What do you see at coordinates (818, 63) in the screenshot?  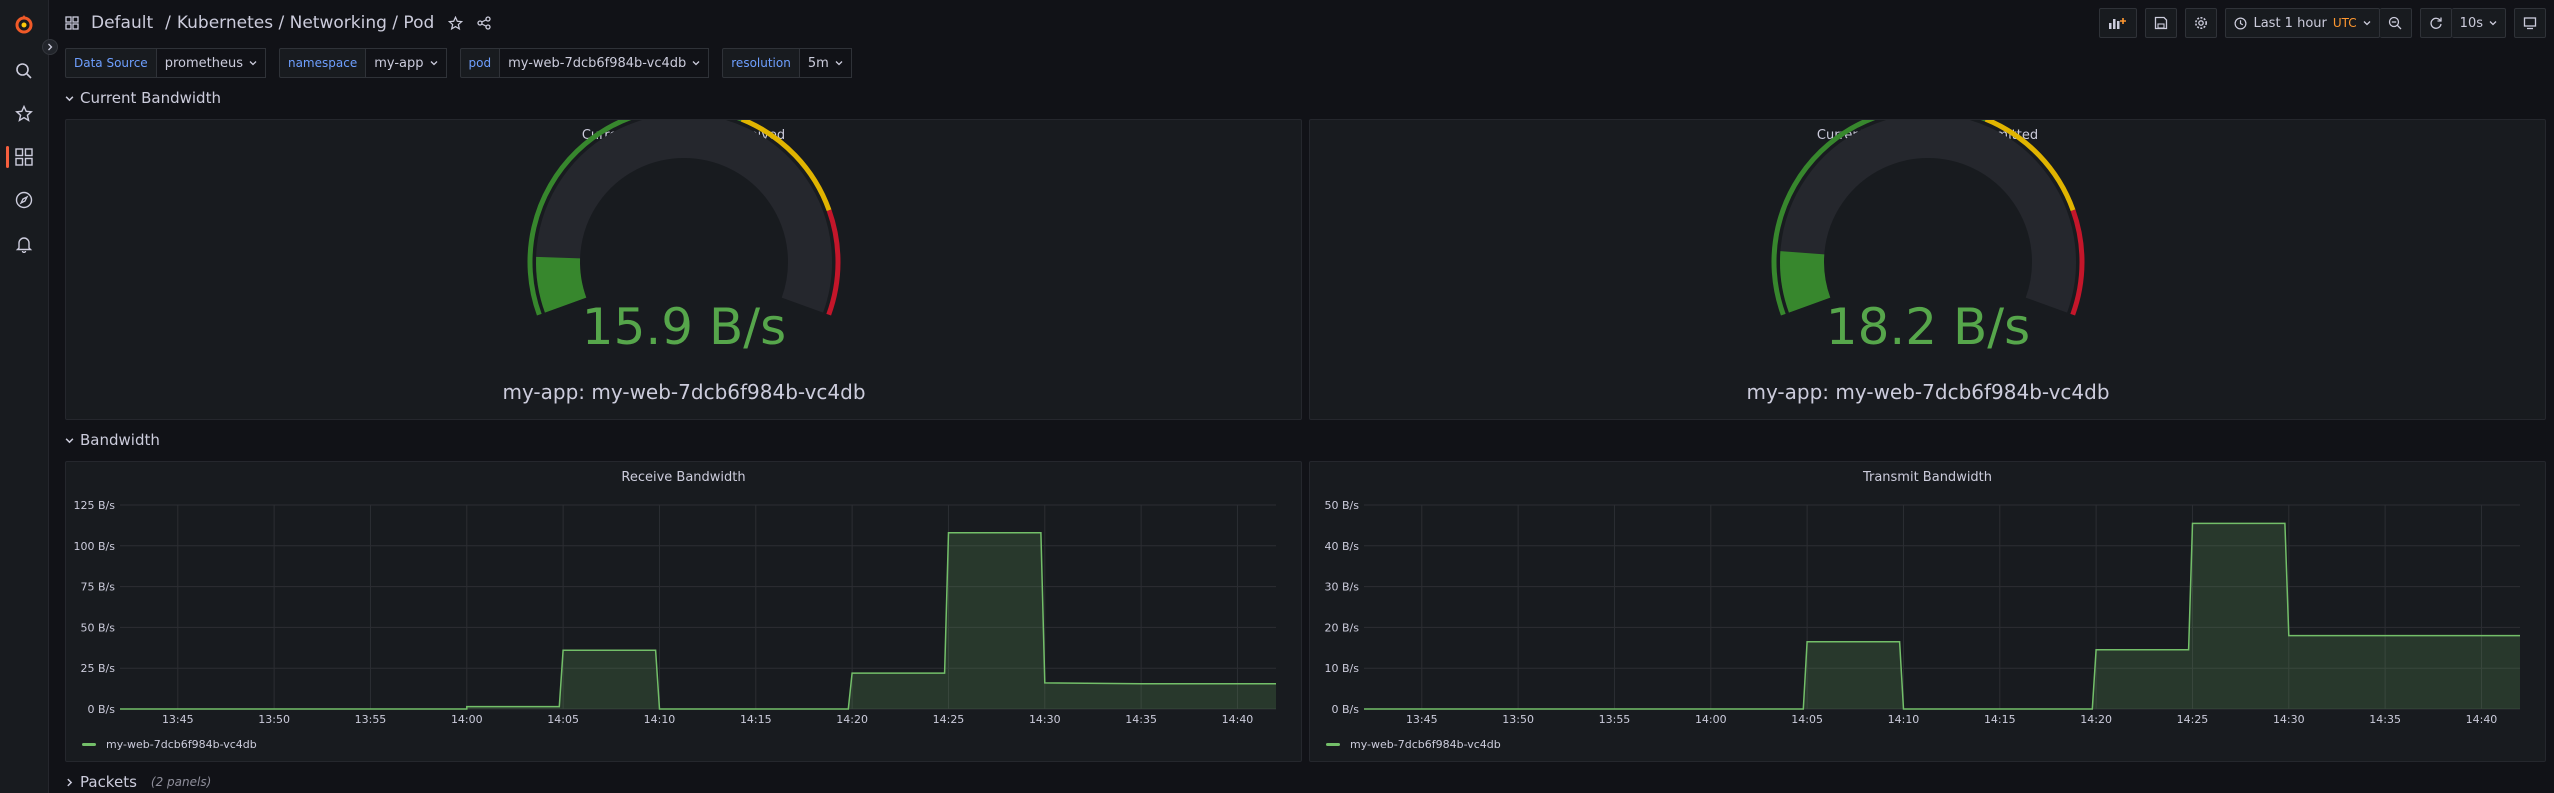 I see `variable-value: 5m` at bounding box center [818, 63].